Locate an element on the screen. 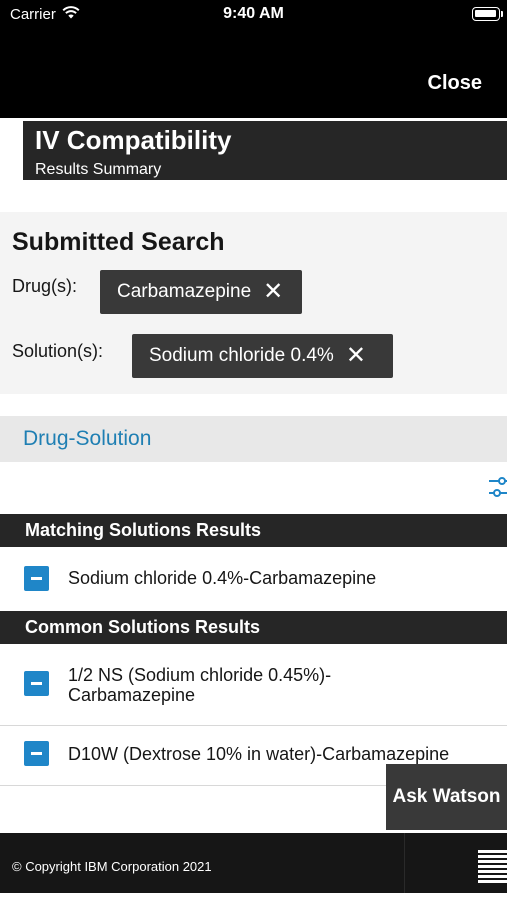 This screenshot has width=507, height=900. page-subtitle: Results Summary is located at coordinates (98, 169).